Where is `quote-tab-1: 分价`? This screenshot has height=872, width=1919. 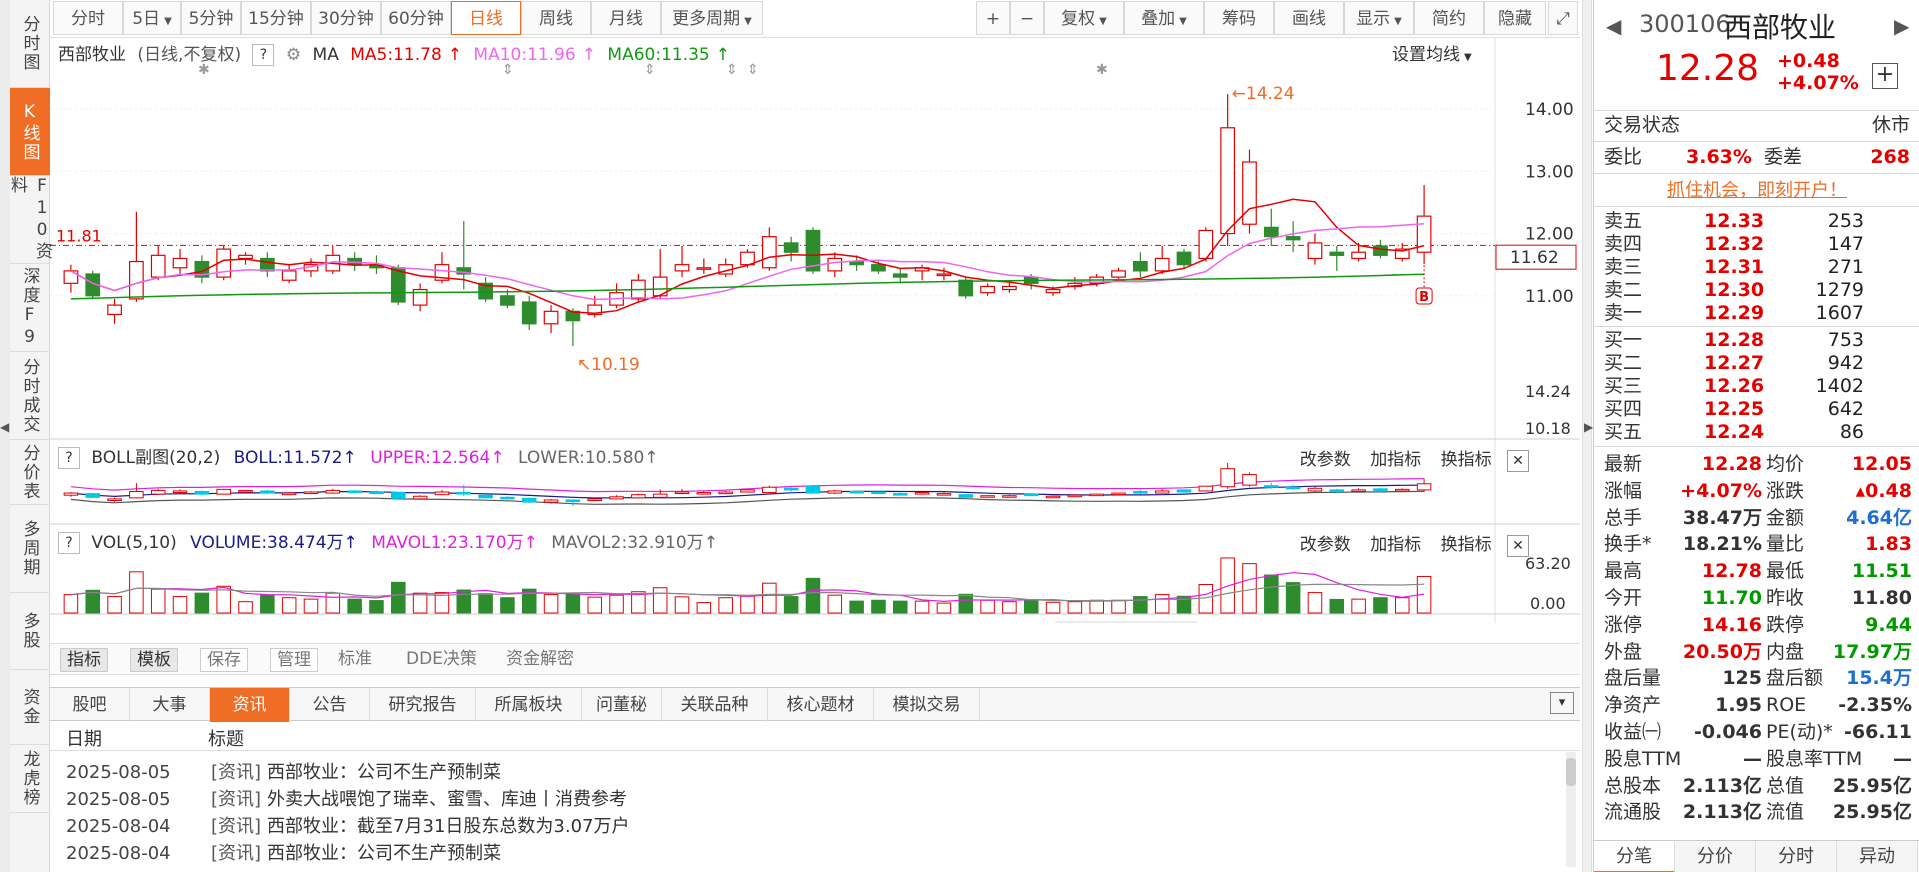 quote-tab-1: 分价 is located at coordinates (1715, 856).